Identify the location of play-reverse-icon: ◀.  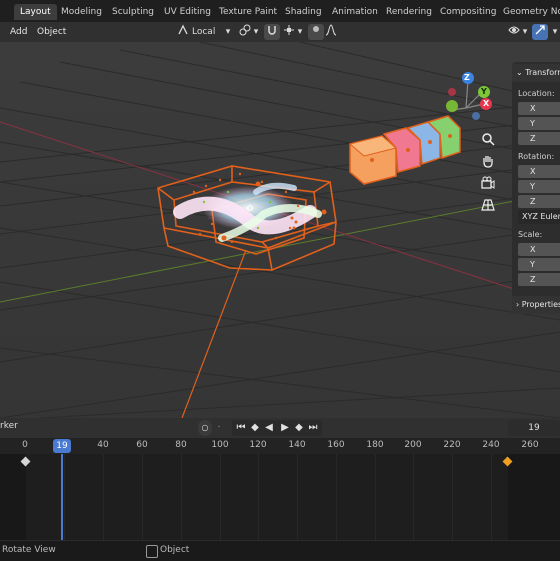
(269, 428).